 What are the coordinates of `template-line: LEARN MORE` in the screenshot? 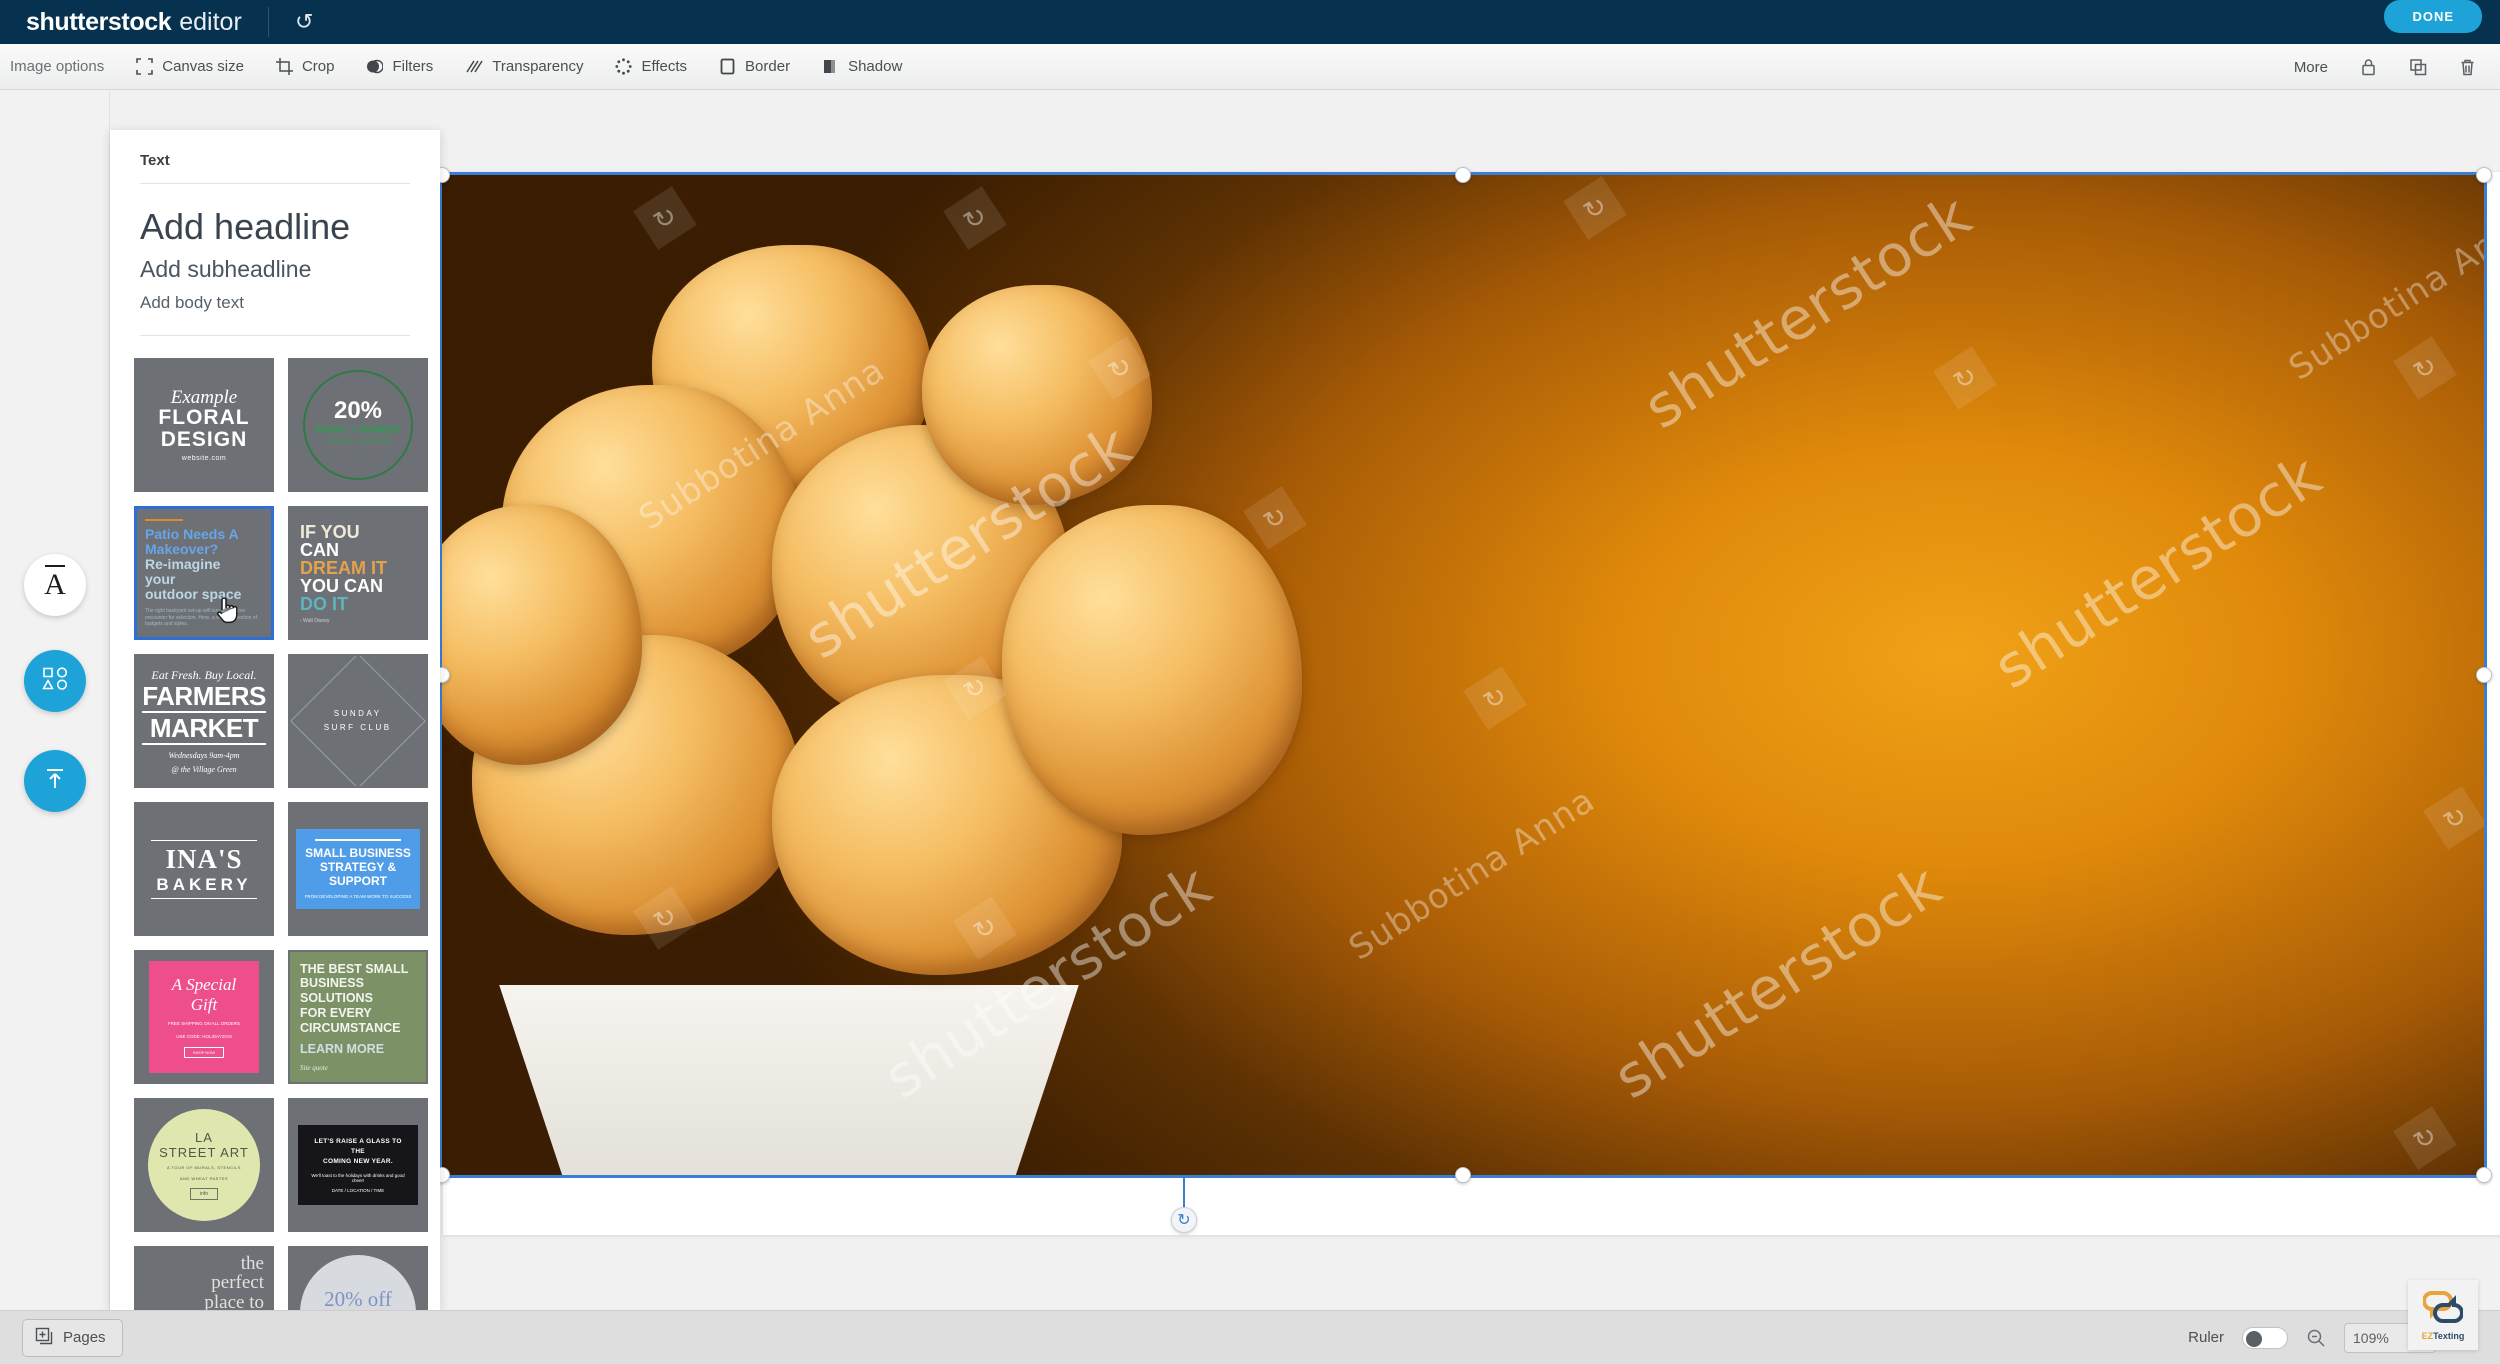 It's located at (342, 1049).